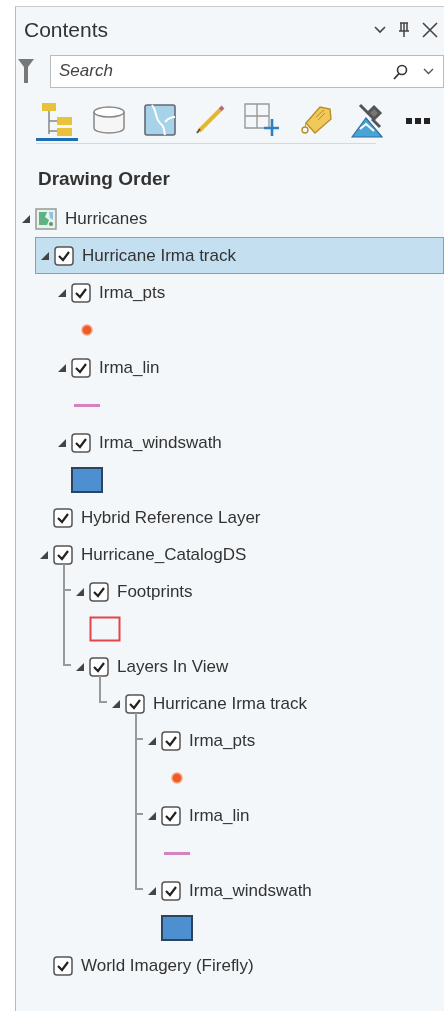 This screenshot has width=444, height=1011. Describe the element at coordinates (104, 179) in the screenshot. I see `section-heading: Drawing Order` at that location.